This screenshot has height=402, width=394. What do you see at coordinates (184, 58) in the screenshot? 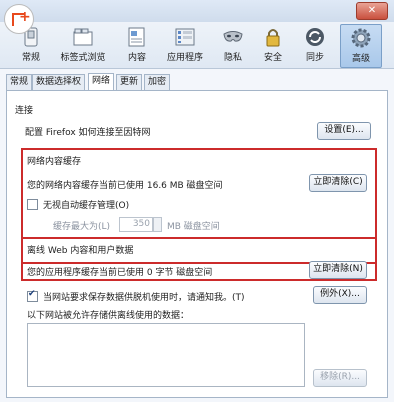
I see `toolbar-label: 应用程序` at bounding box center [184, 58].